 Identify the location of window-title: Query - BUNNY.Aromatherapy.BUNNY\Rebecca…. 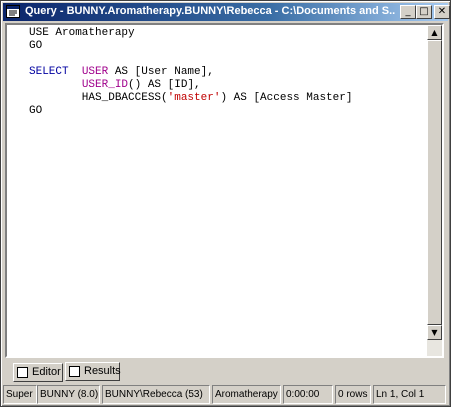
(210, 11).